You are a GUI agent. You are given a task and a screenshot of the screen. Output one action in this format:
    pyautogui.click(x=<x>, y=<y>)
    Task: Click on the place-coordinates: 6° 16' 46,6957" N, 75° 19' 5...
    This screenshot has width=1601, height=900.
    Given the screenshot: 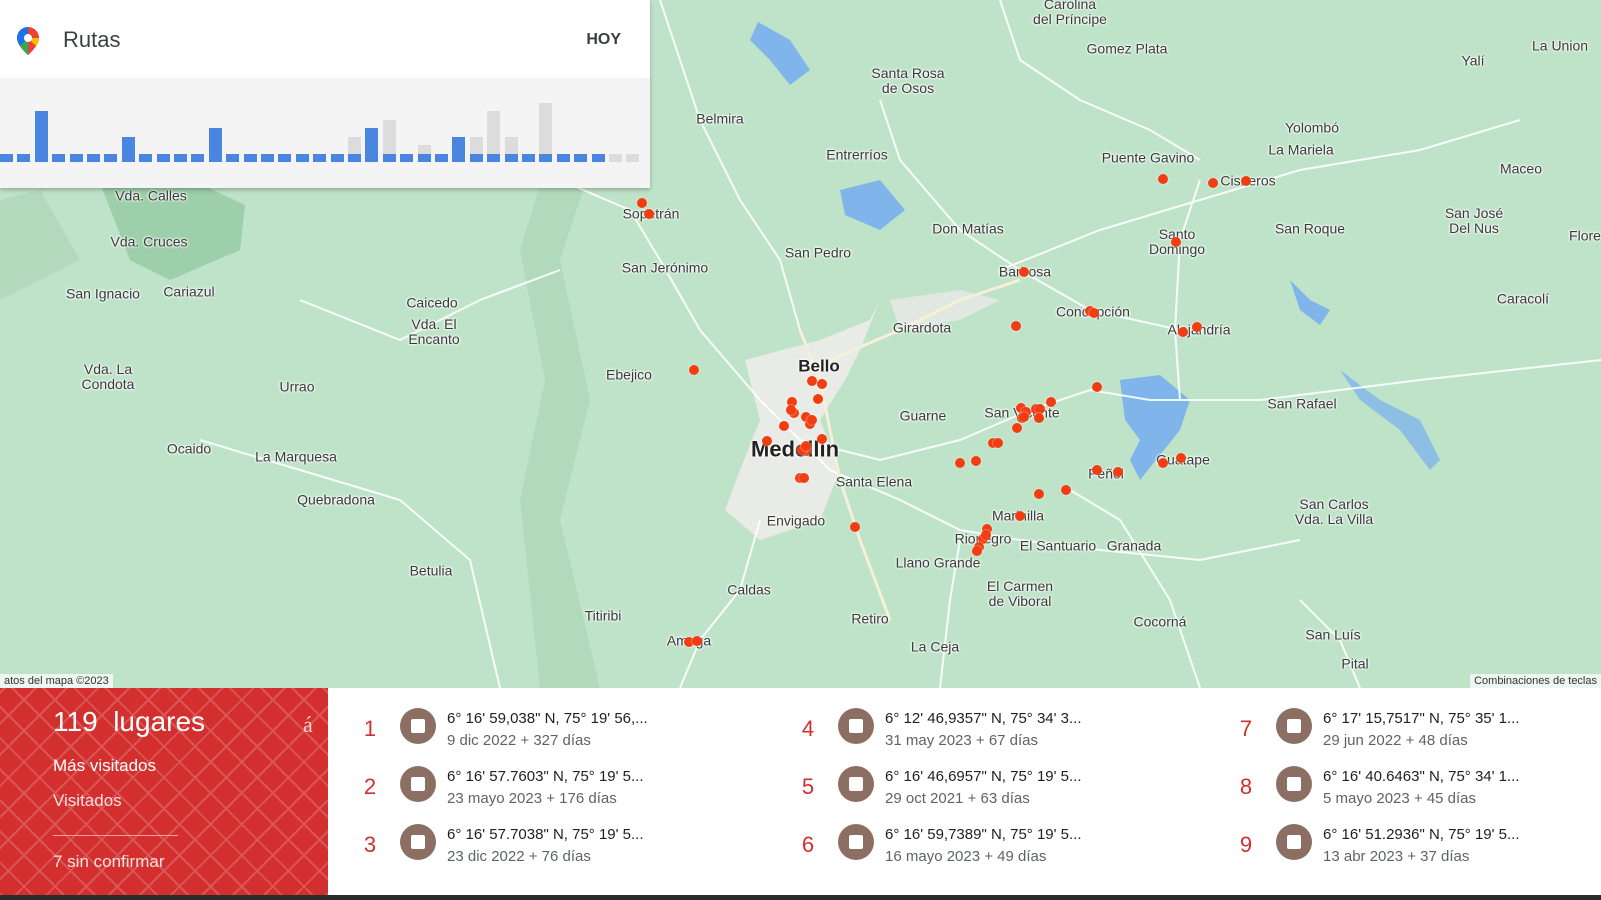 What is the action you would take?
    pyautogui.click(x=983, y=776)
    